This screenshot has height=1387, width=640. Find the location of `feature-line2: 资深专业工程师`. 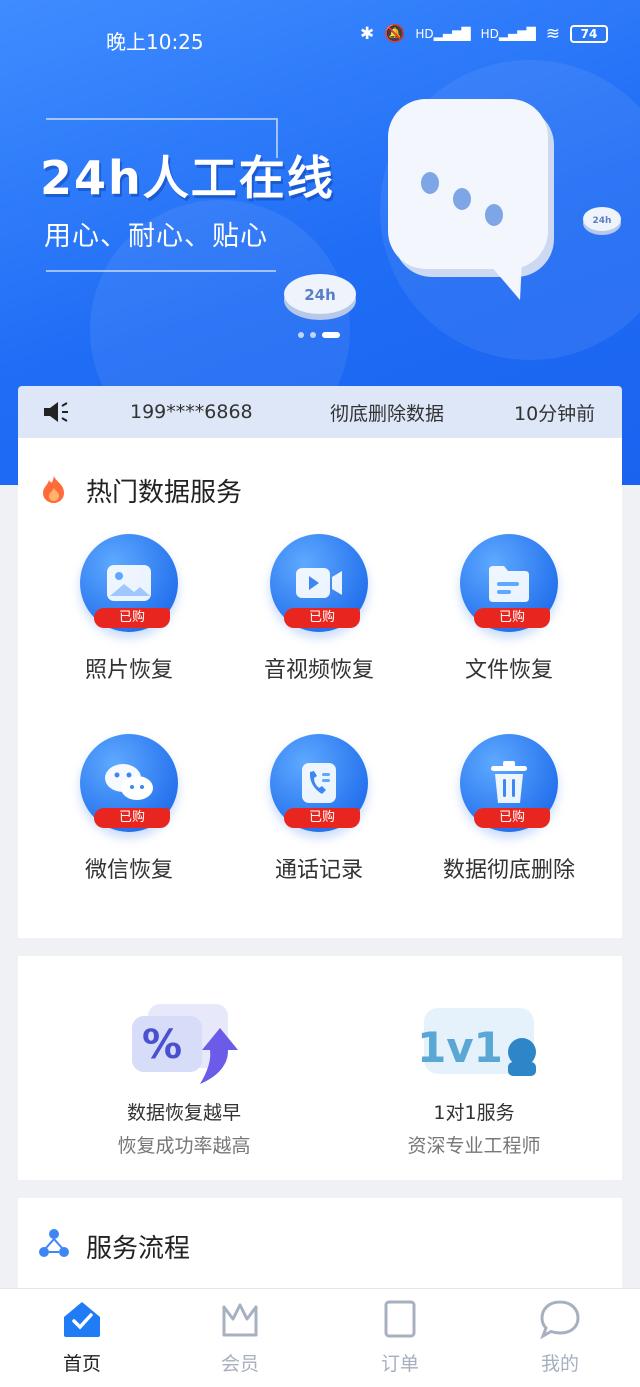

feature-line2: 资深专业工程师 is located at coordinates (474, 1146).